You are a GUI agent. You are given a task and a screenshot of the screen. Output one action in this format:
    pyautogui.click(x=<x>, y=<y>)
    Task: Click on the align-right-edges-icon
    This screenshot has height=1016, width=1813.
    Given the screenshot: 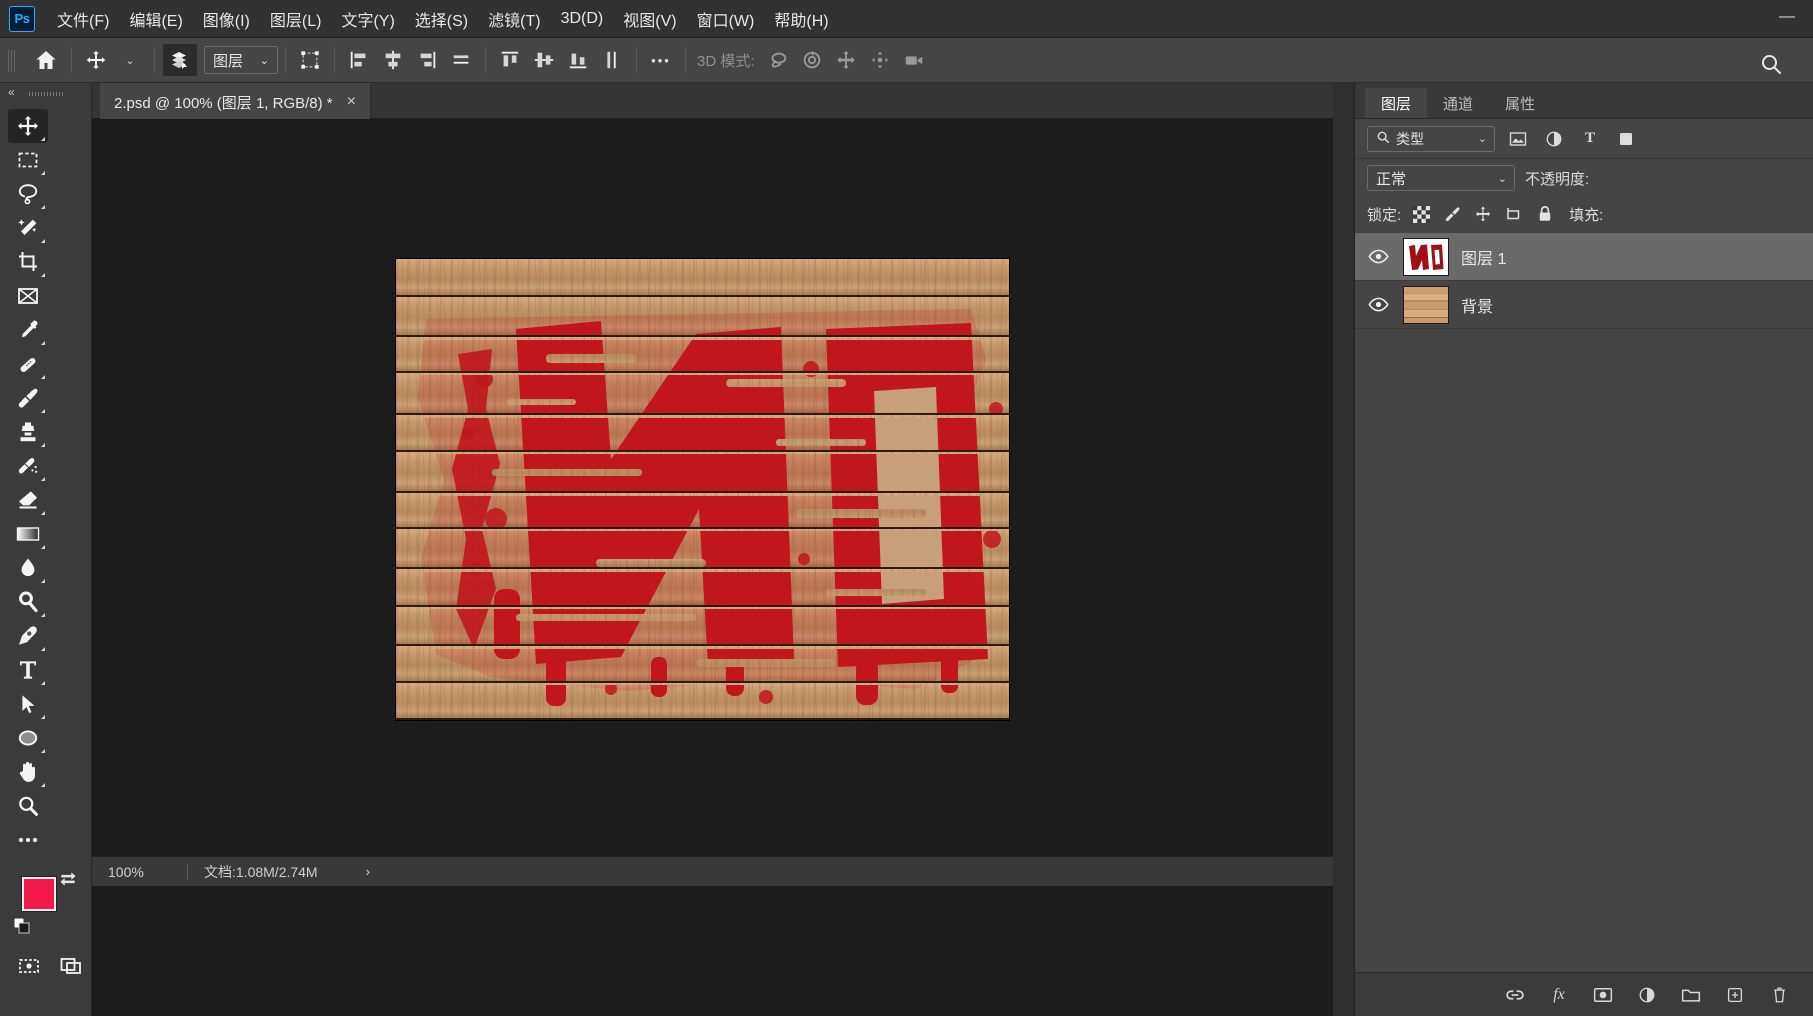 What is the action you would take?
    pyautogui.click(x=427, y=60)
    